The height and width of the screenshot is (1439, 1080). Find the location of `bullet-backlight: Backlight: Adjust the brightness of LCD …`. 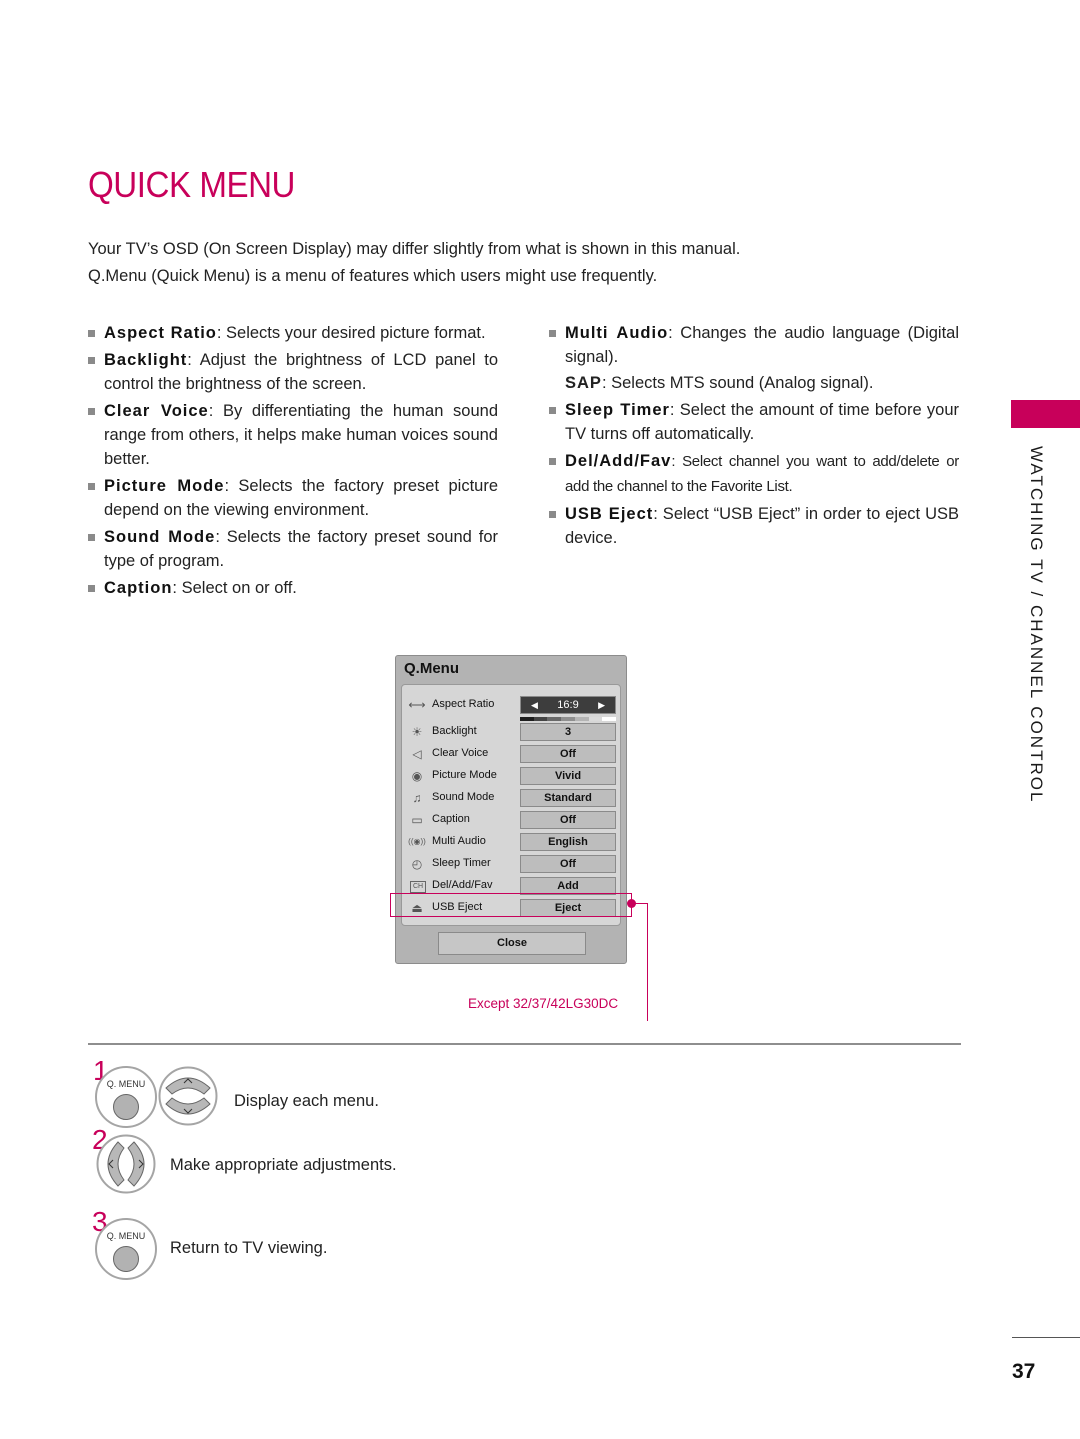

bullet-backlight: Backlight: Adjust the brightness of LCD … is located at coordinates (293, 372).